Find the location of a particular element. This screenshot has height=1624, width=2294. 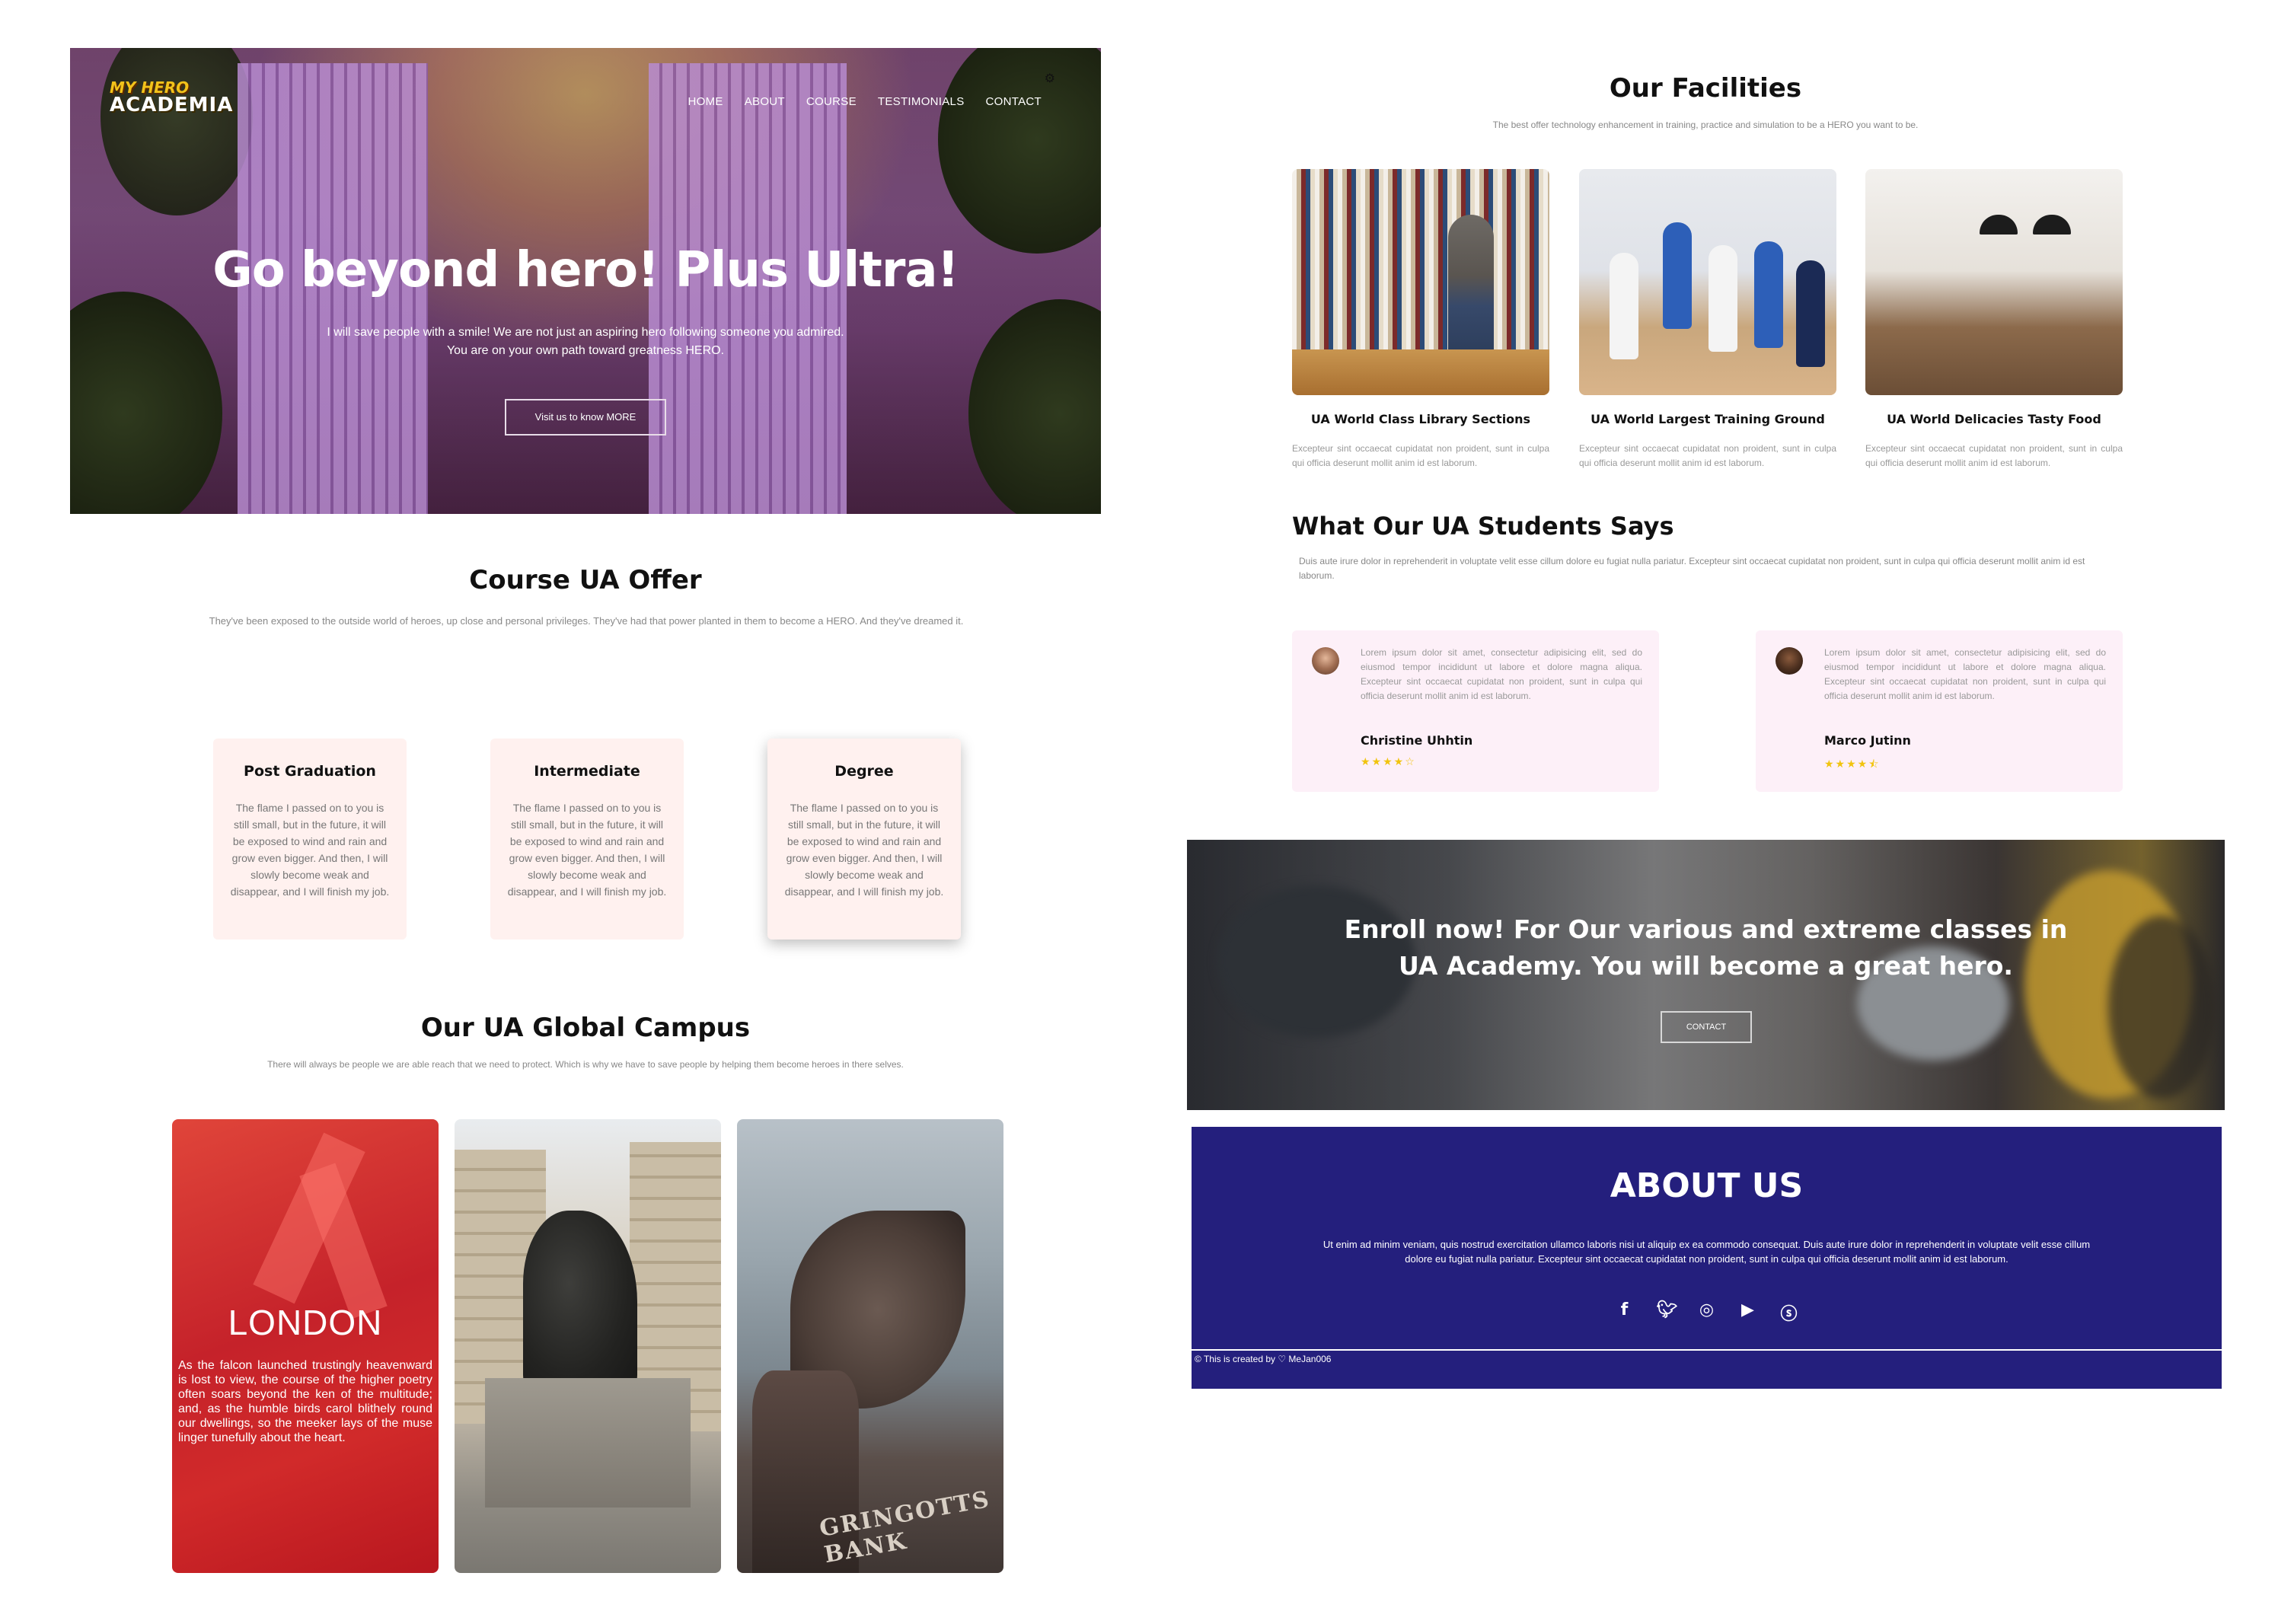

courses-title: Course UA Offer is located at coordinates (585, 580).